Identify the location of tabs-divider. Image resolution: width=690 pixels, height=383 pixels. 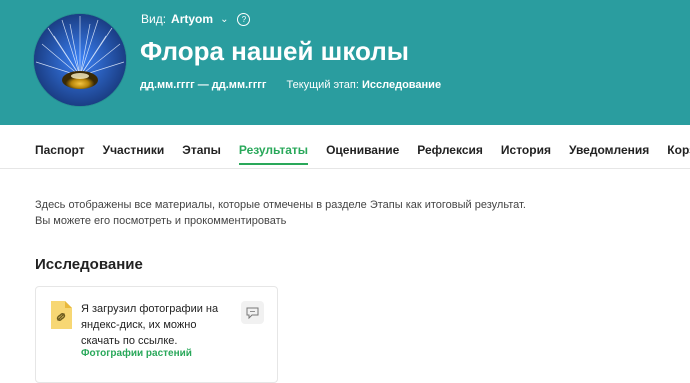
(345, 168).